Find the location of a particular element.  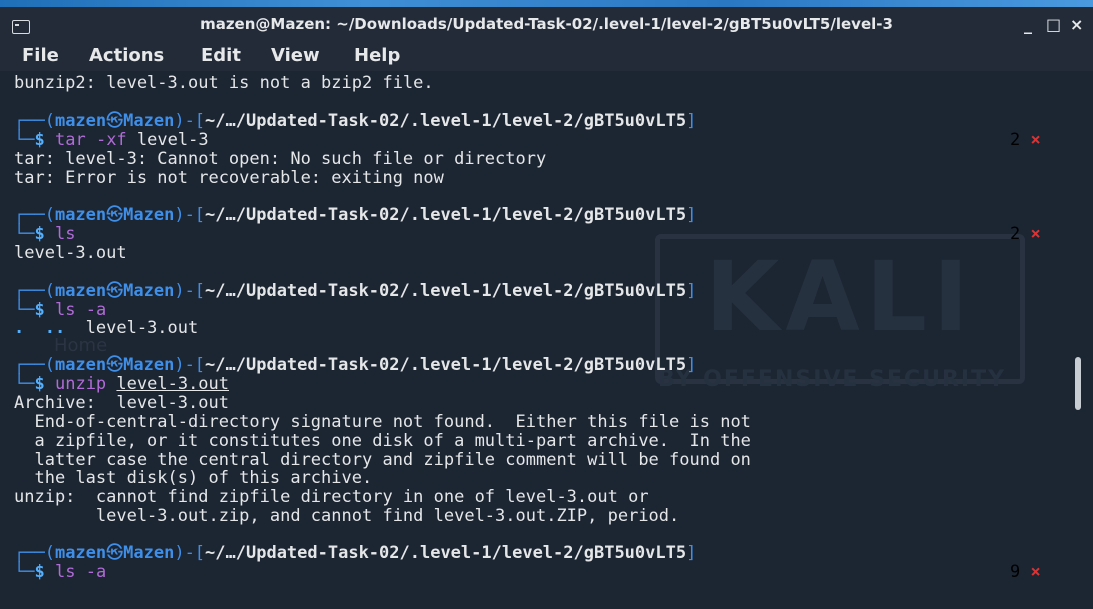

command-line: └─$ tar -xf level-3 is located at coordinates (111, 140).